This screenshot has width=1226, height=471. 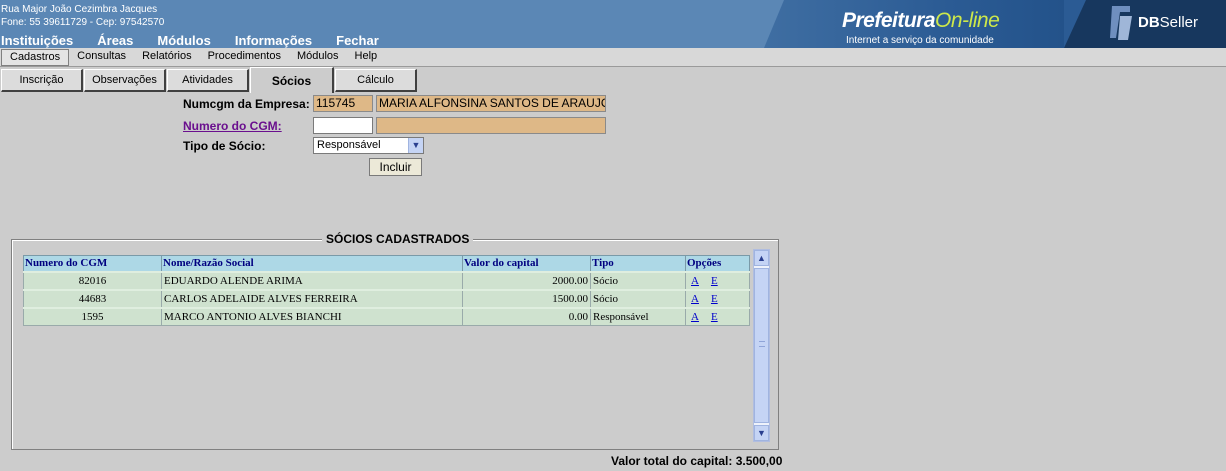 What do you see at coordinates (717, 263) in the screenshot?
I see `col-opcoes: Opções` at bounding box center [717, 263].